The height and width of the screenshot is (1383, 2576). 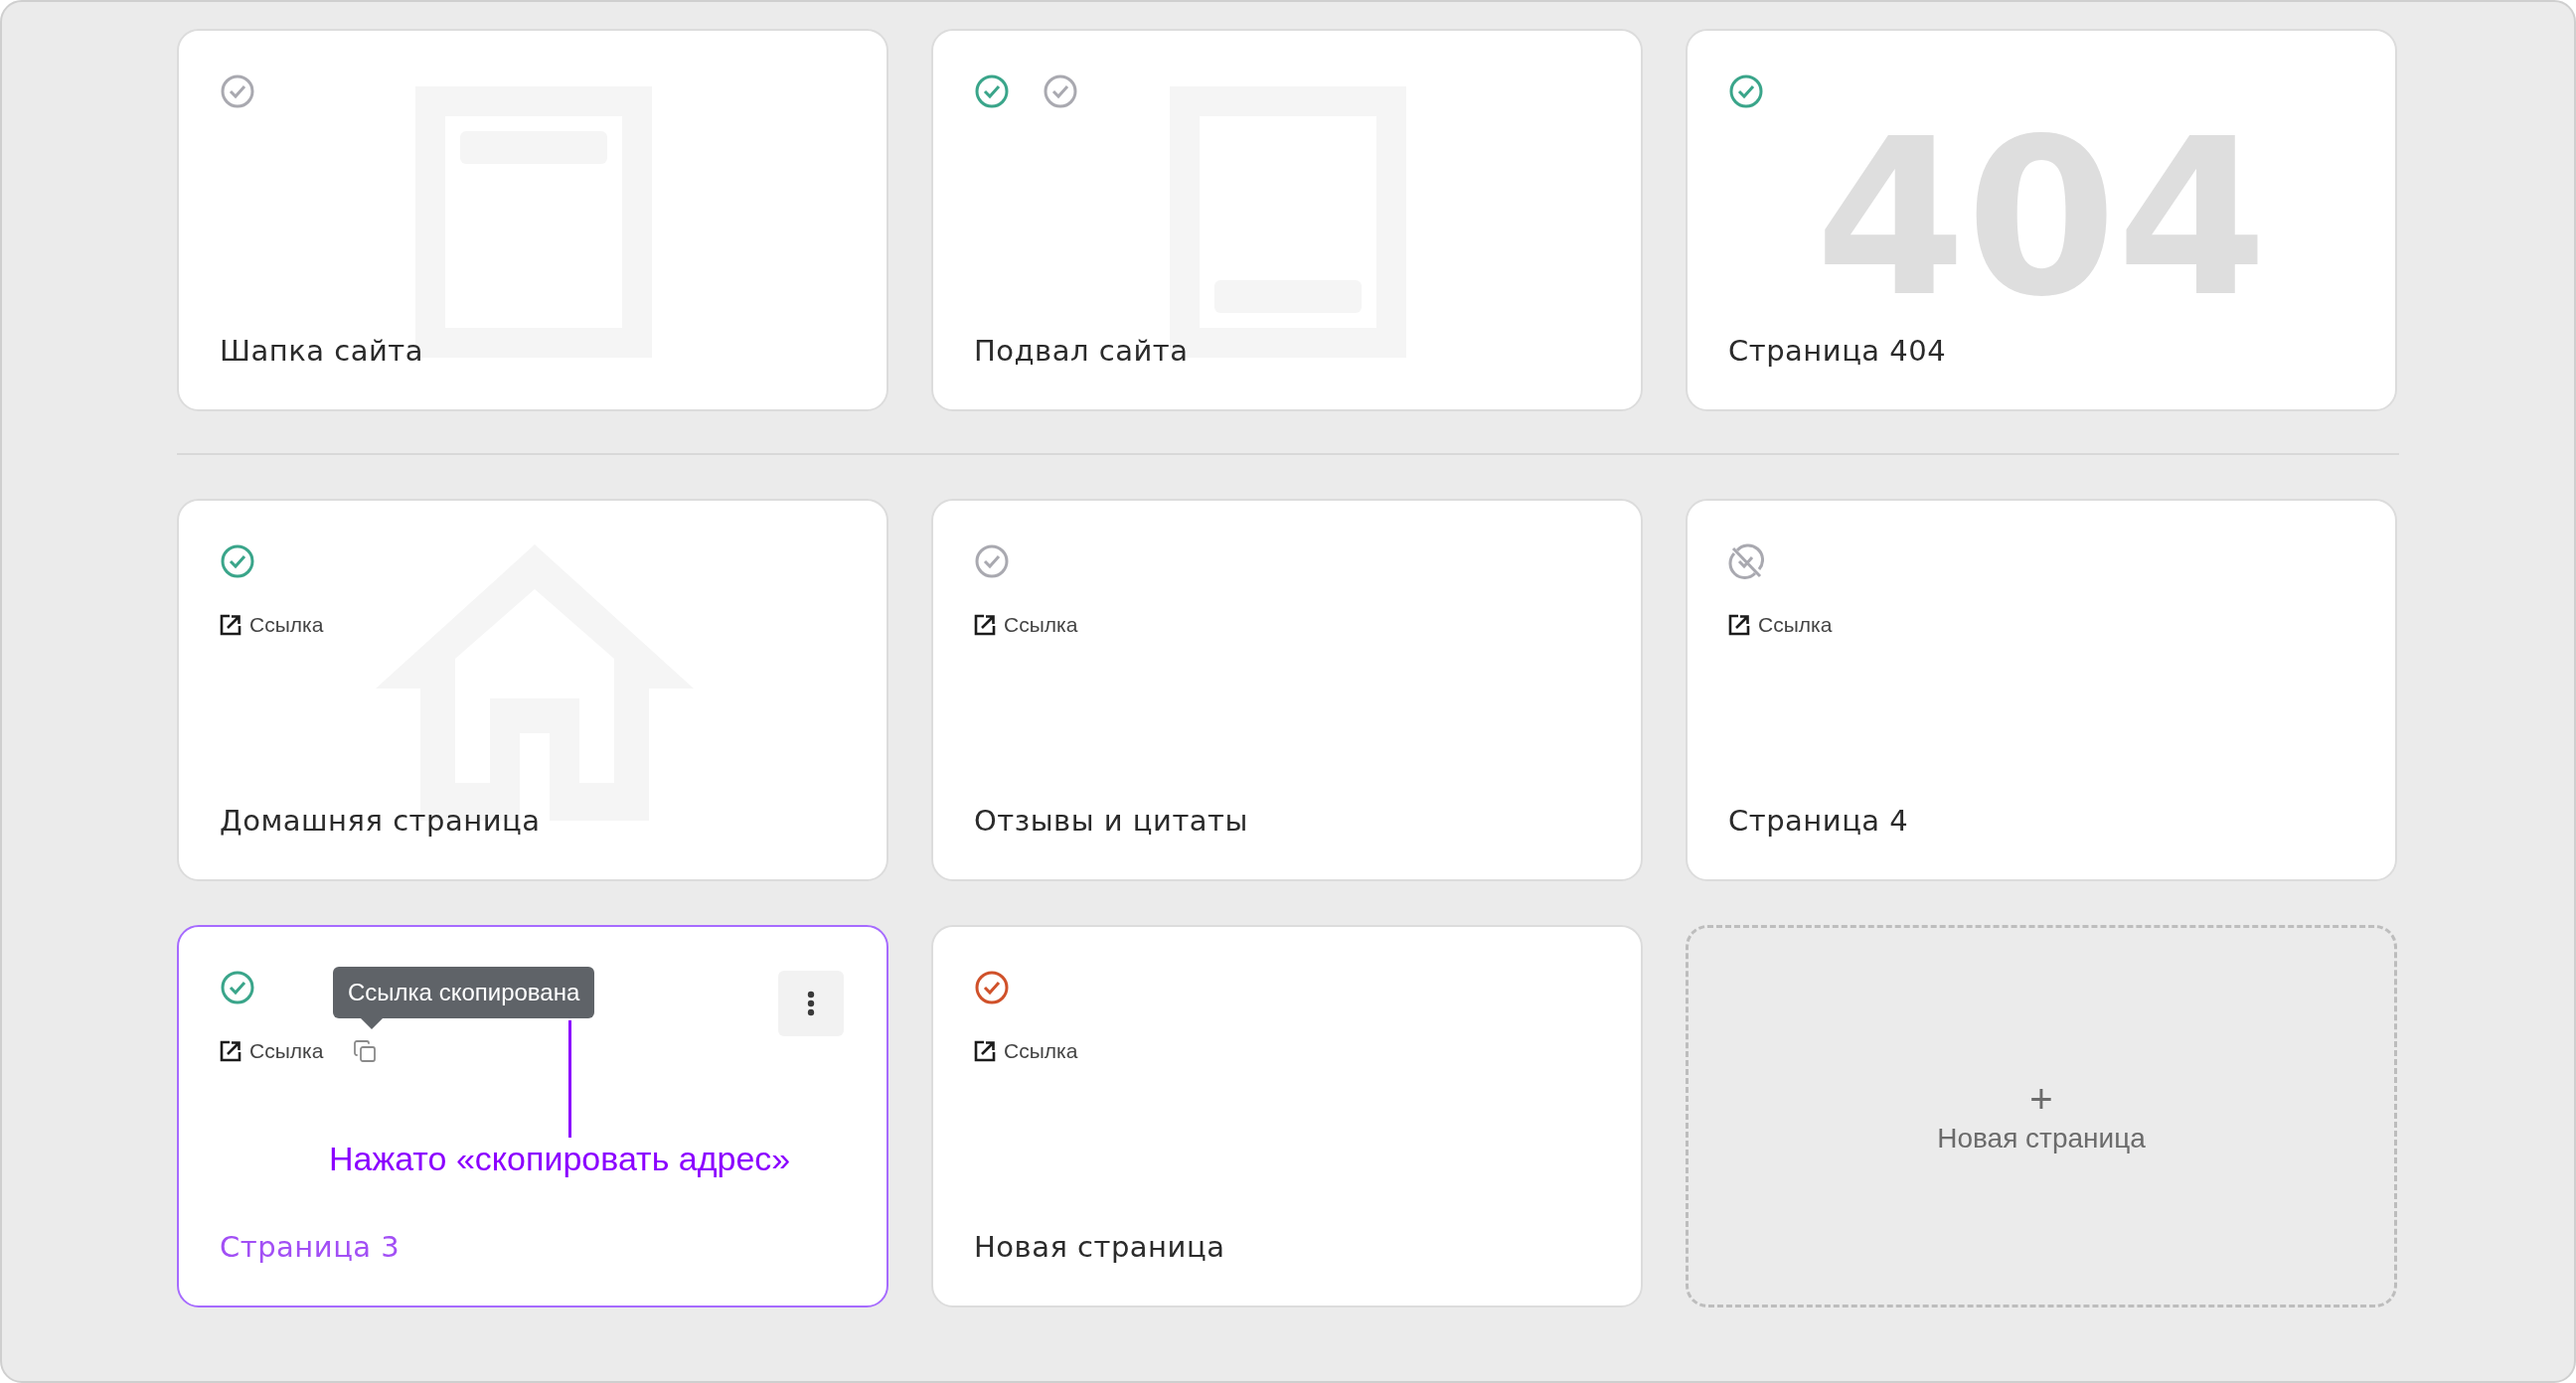 What do you see at coordinates (311, 1247) in the screenshot?
I see `page-title: Страница 3` at bounding box center [311, 1247].